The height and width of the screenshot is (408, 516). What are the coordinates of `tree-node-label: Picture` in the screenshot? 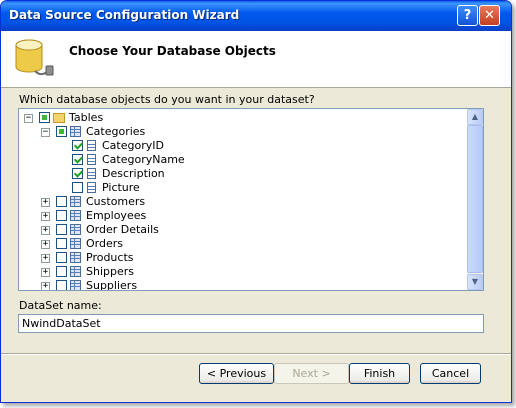 It's located at (121, 187).